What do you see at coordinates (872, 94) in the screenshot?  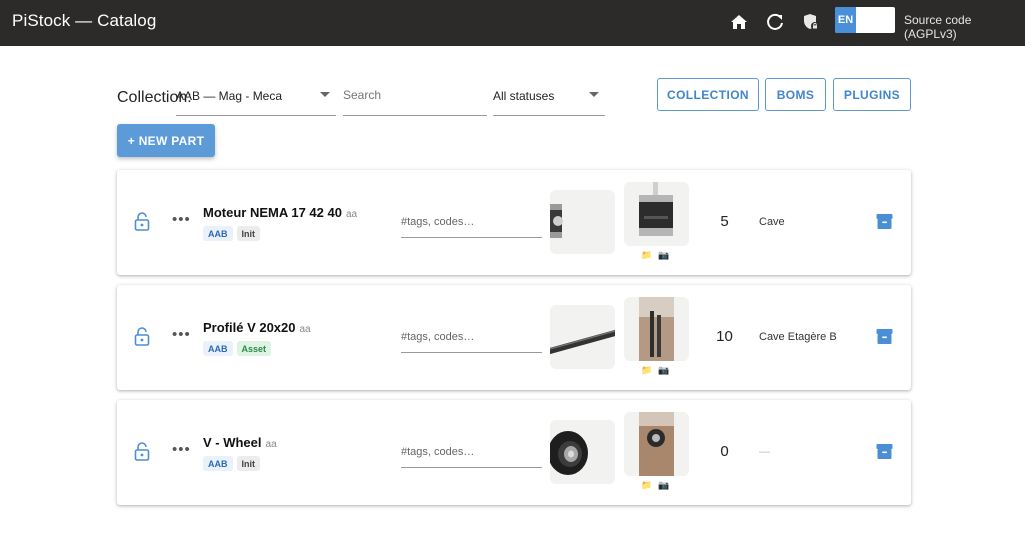 I see `plugins-button: PLUGINS` at bounding box center [872, 94].